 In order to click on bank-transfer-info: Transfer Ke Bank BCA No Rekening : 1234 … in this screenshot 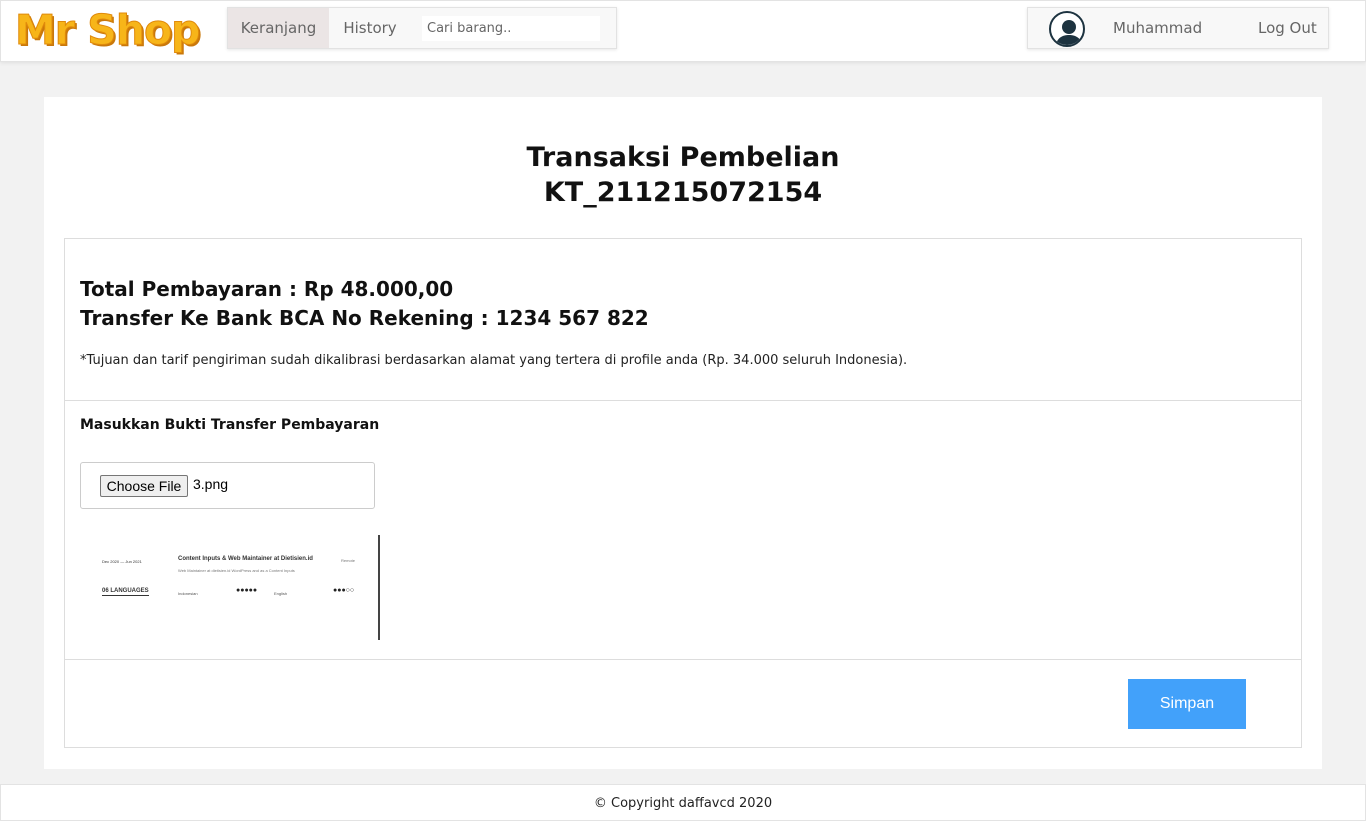, I will do `click(364, 318)`.